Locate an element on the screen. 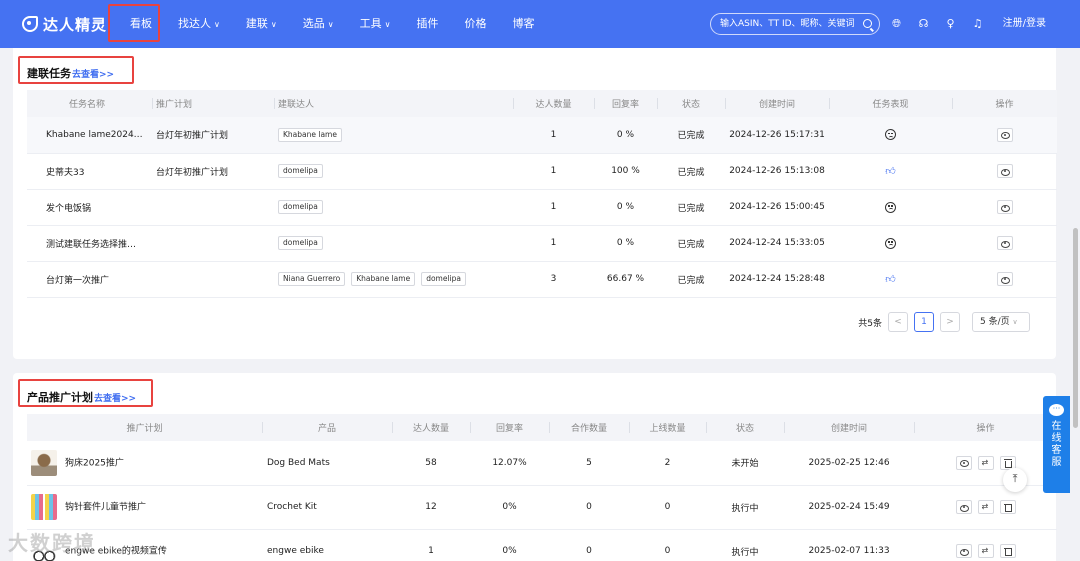 The image size is (1080, 561). nav-item-3: 选品 ∨ is located at coordinates (318, 24).